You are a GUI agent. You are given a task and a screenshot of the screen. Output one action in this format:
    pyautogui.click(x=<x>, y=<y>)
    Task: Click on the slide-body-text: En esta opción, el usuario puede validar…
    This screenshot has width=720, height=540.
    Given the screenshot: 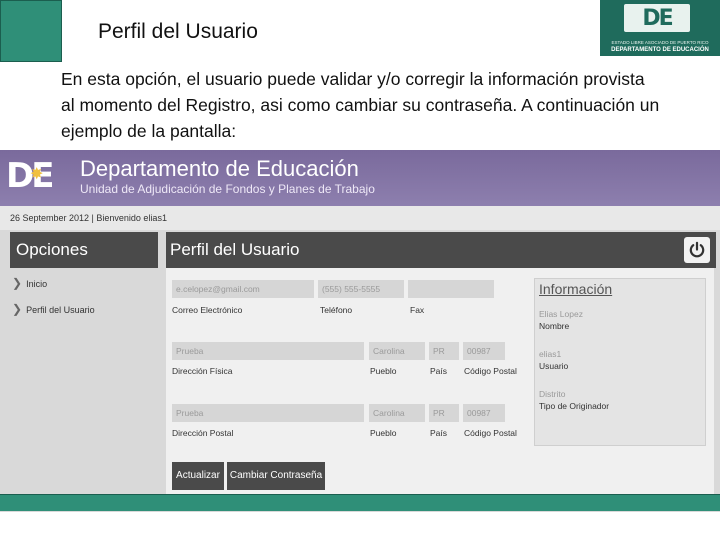 What is the action you would take?
    pyautogui.click(x=360, y=105)
    